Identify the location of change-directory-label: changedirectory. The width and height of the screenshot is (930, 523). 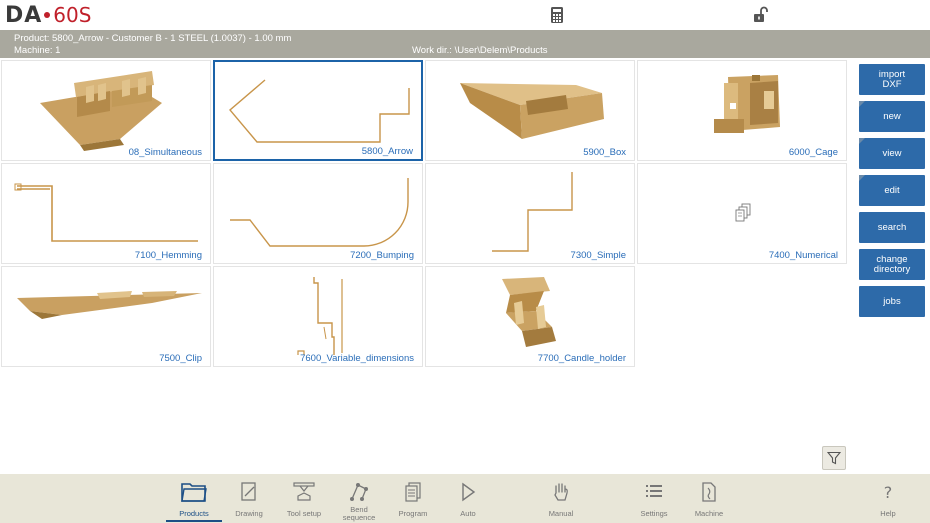
(892, 265).